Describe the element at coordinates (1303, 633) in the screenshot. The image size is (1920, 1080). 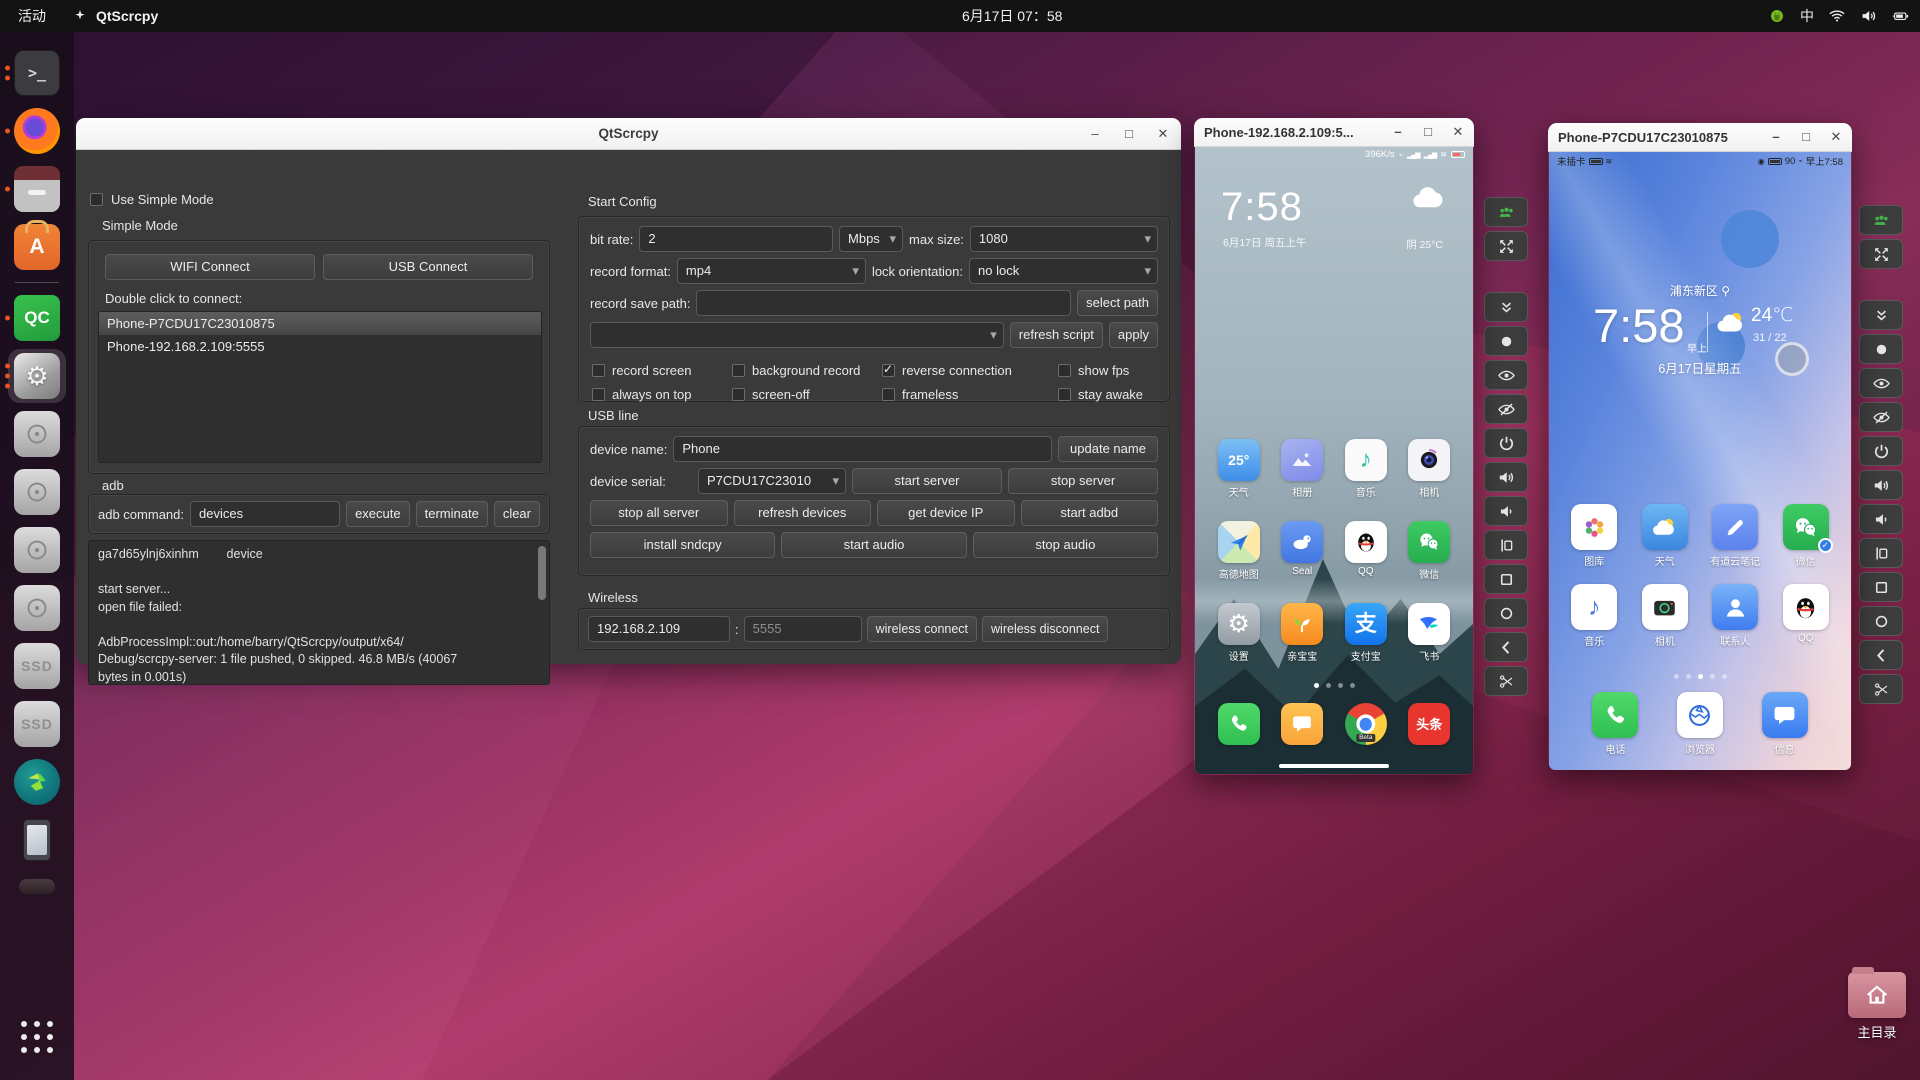
I see `app-亲宝宝: 亲宝宝` at that location.